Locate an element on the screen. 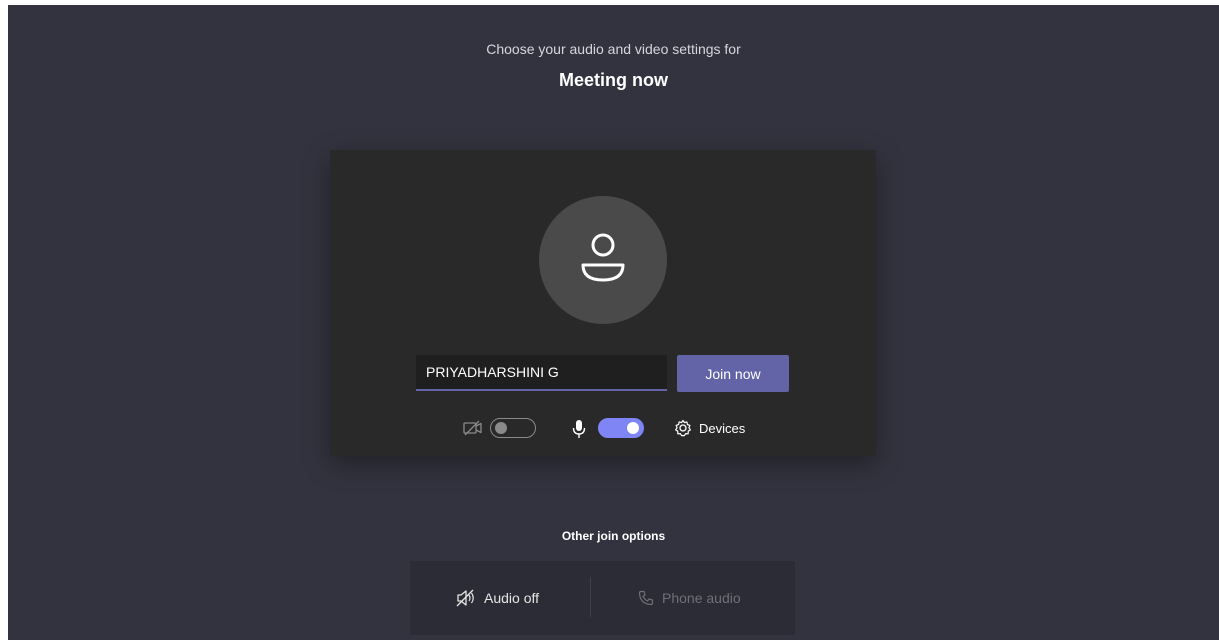  device-controls: Devices is located at coordinates (603, 429).